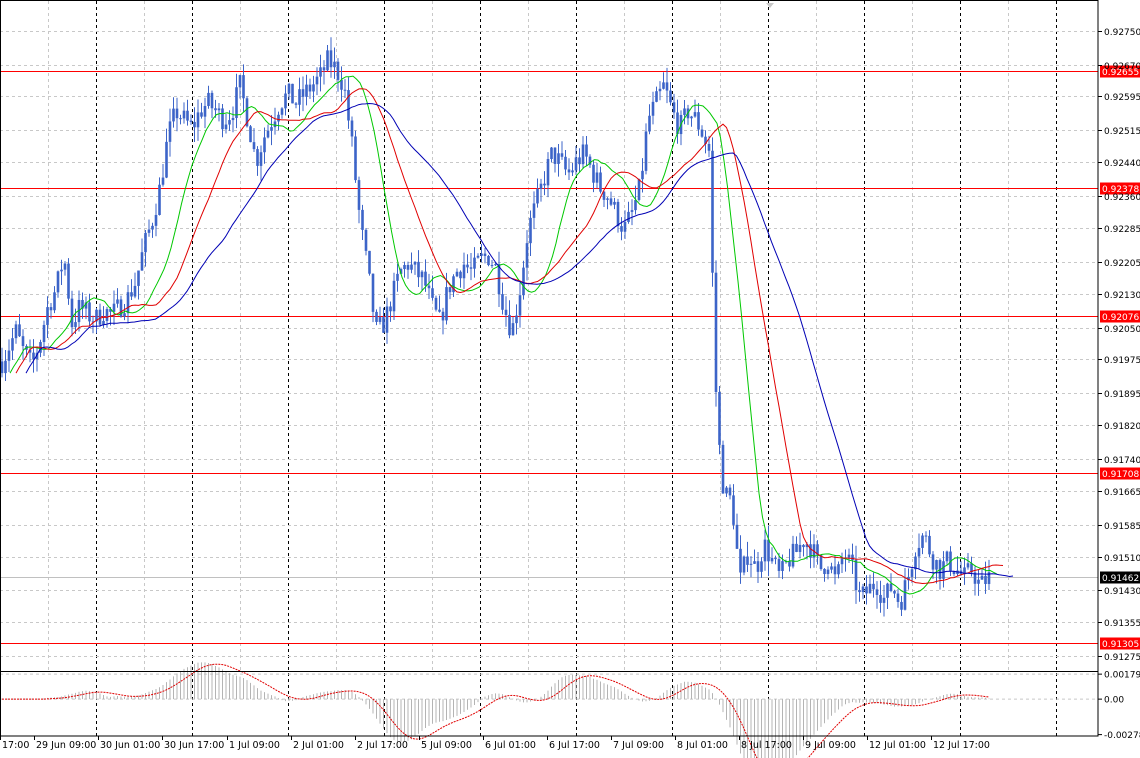 Image resolution: width=1140 pixels, height=758 pixels. What do you see at coordinates (1122, 676) in the screenshot?
I see `indicator-tick-label: 0.001796` at bounding box center [1122, 676].